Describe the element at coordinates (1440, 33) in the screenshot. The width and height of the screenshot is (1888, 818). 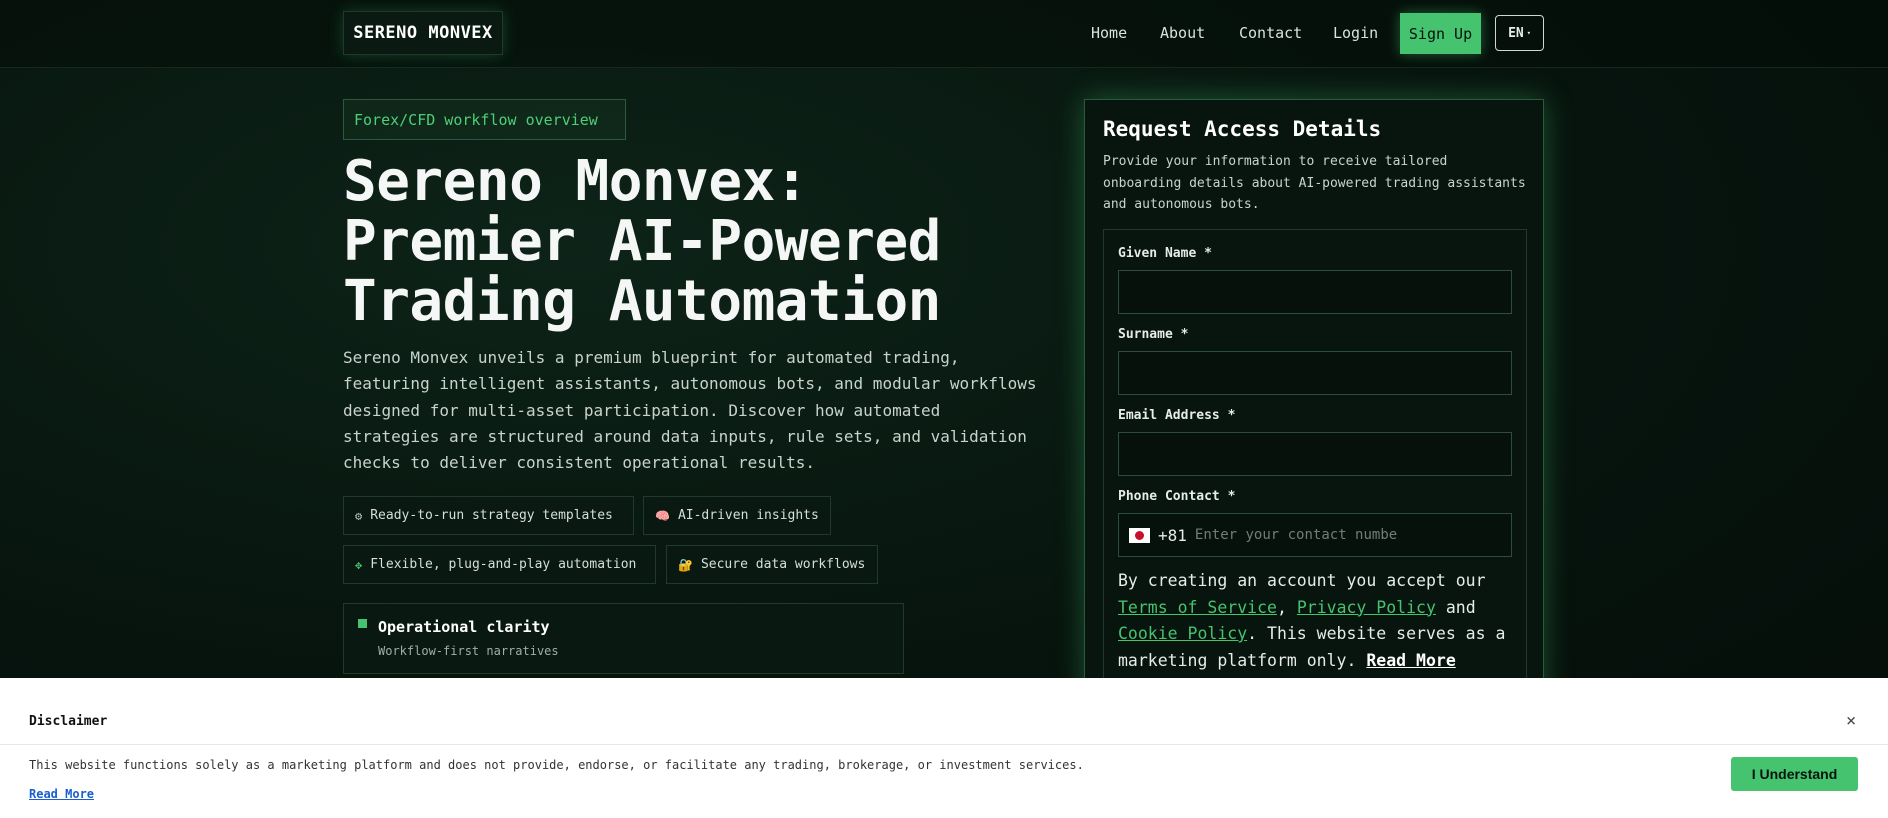
I see `sign-up-button: Sign Up` at that location.